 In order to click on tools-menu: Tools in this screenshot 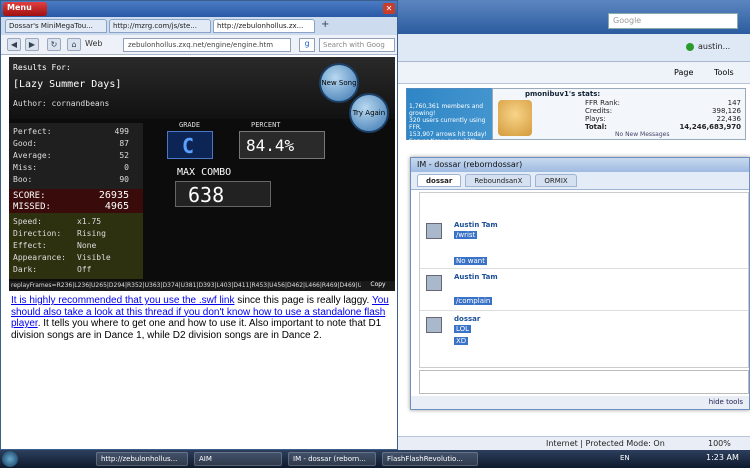, I will do `click(724, 72)`.